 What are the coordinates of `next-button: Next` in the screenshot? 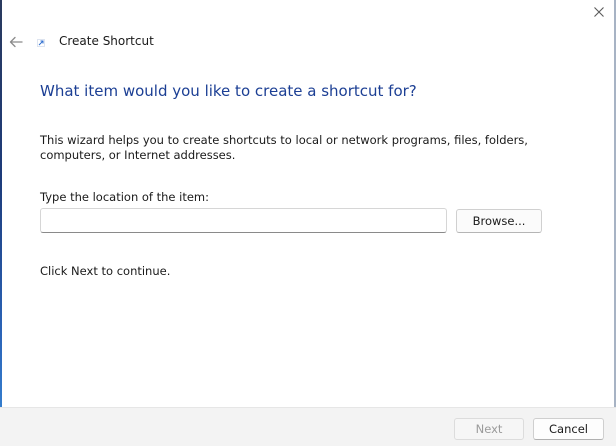 It's located at (489, 429).